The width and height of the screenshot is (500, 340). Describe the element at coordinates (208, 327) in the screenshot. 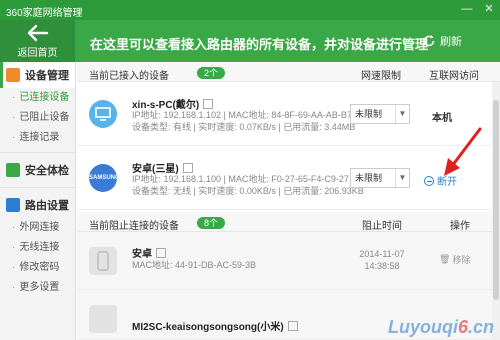

I see `device-name-text: MI2SC-keaisongsongsong(小米)` at that location.